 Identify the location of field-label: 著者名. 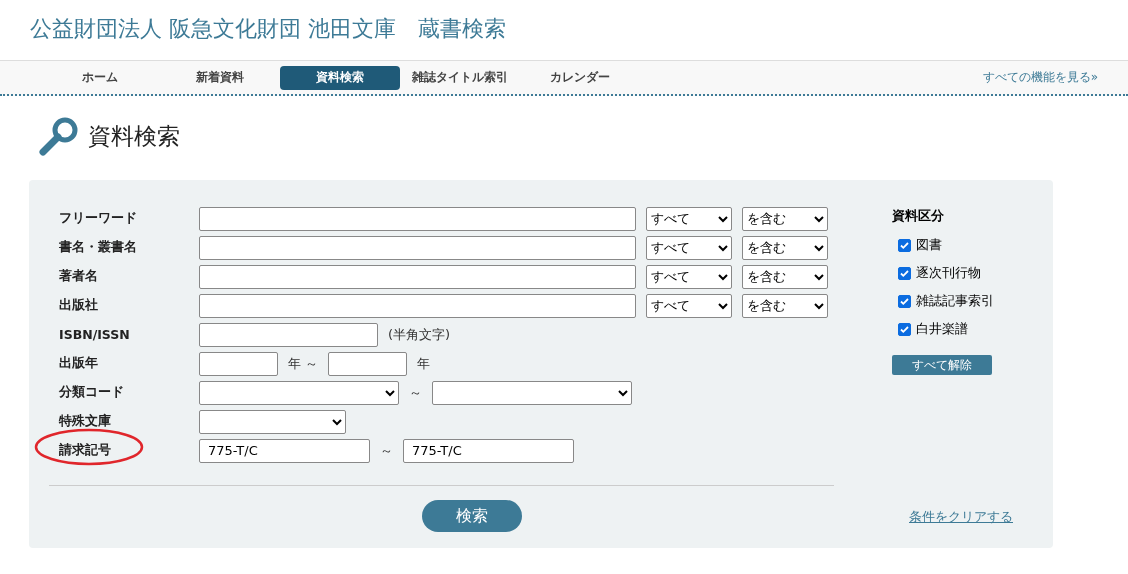
(78, 276).